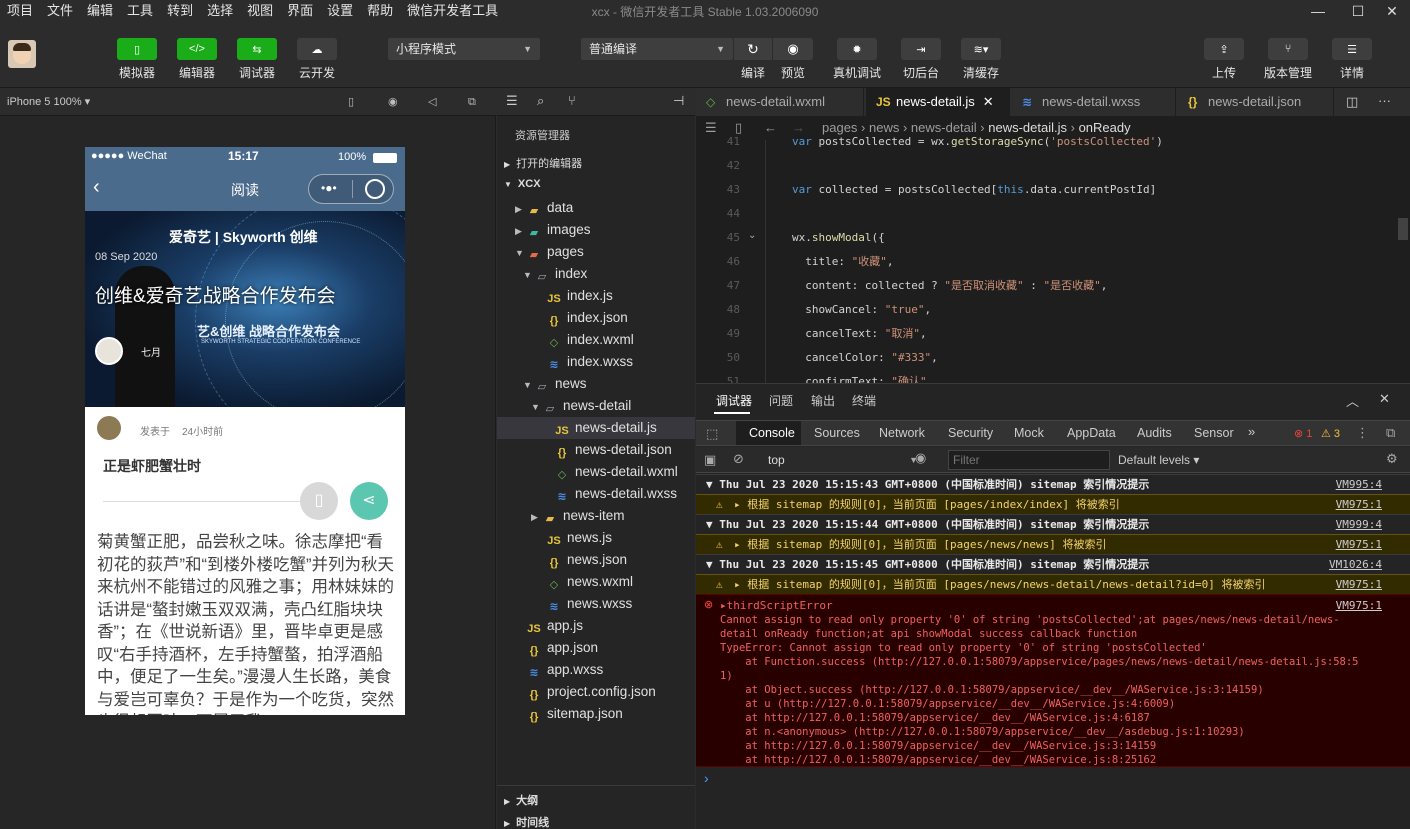 The height and width of the screenshot is (829, 1410). Describe the element at coordinates (522, 184) in the screenshot. I see `project-section: ▼ XCX` at that location.